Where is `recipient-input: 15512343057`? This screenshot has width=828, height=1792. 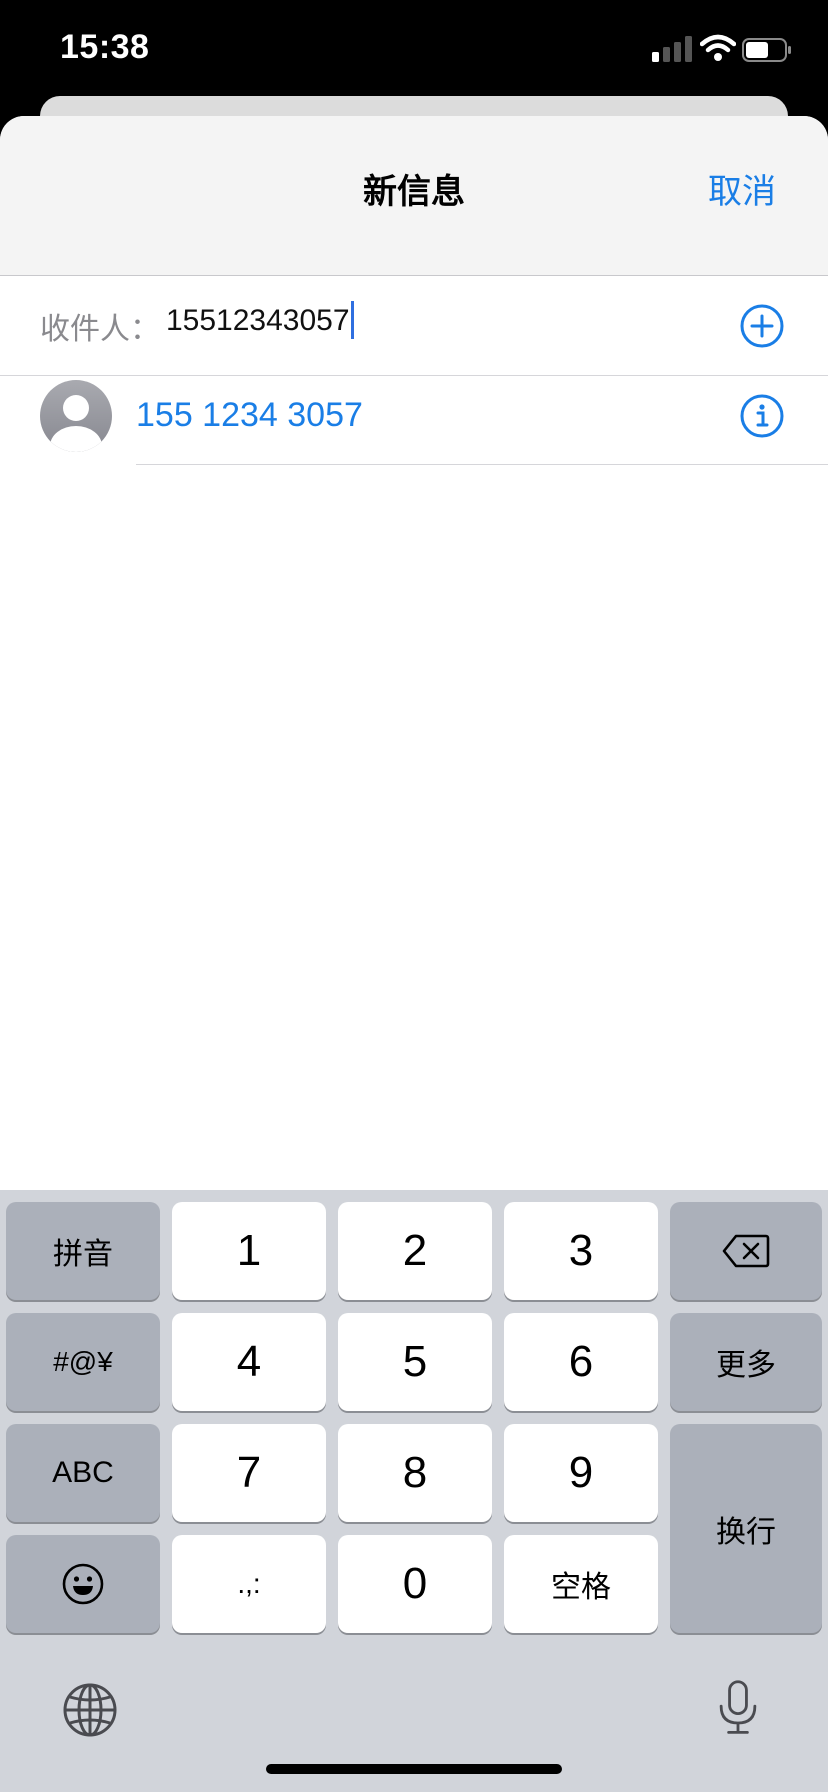 recipient-input: 15512343057 is located at coordinates (260, 320).